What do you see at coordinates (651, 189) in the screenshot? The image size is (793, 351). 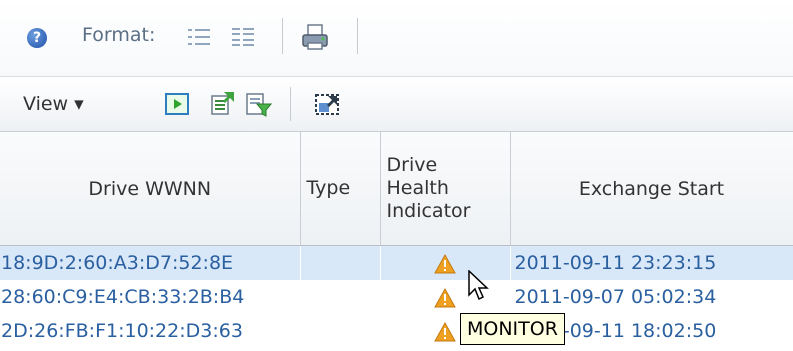 I see `column-header-exchange-start: Exchange Start` at bounding box center [651, 189].